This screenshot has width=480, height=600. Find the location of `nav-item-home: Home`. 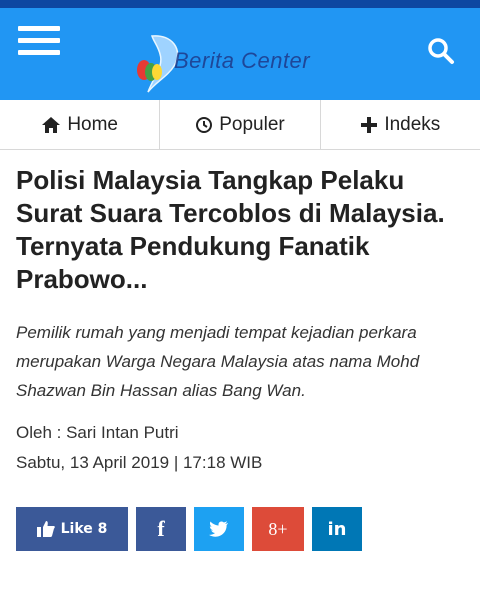

nav-item-home: Home is located at coordinates (80, 124).